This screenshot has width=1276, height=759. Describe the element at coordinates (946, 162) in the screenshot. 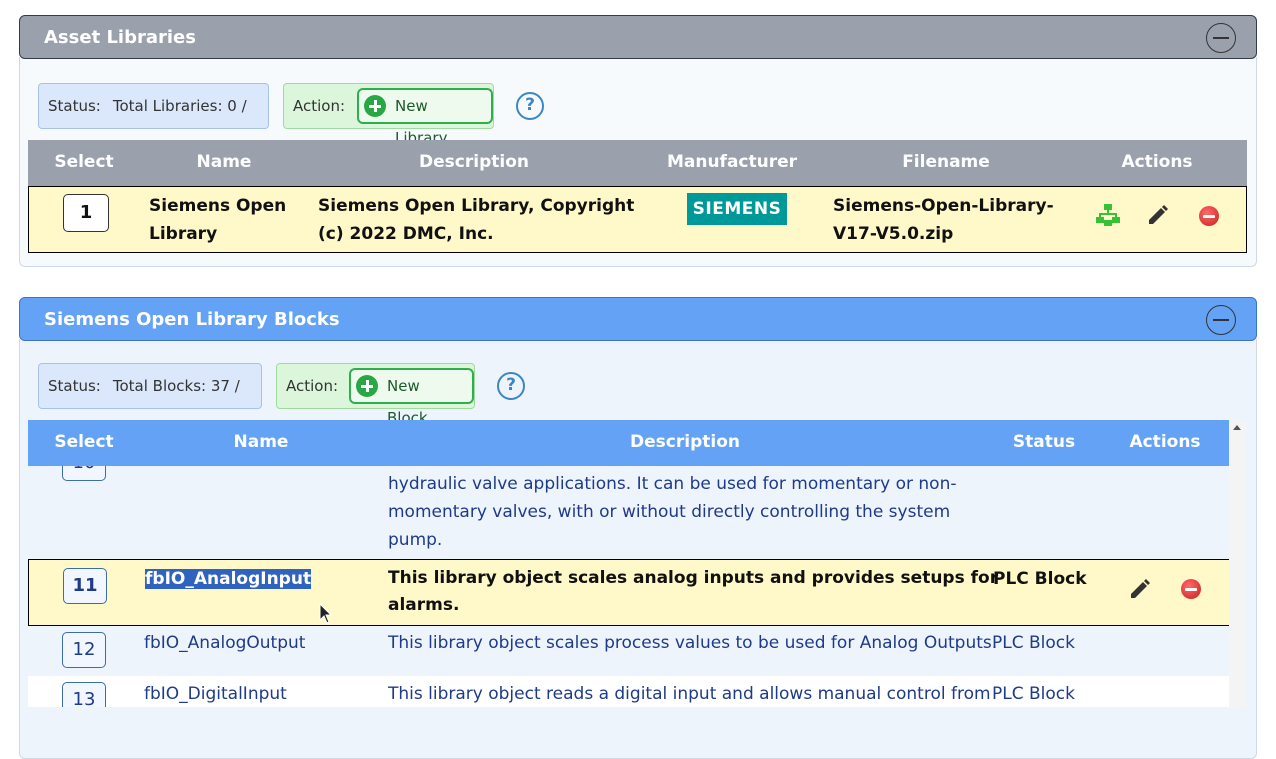

I see `col-filename: Filename` at that location.